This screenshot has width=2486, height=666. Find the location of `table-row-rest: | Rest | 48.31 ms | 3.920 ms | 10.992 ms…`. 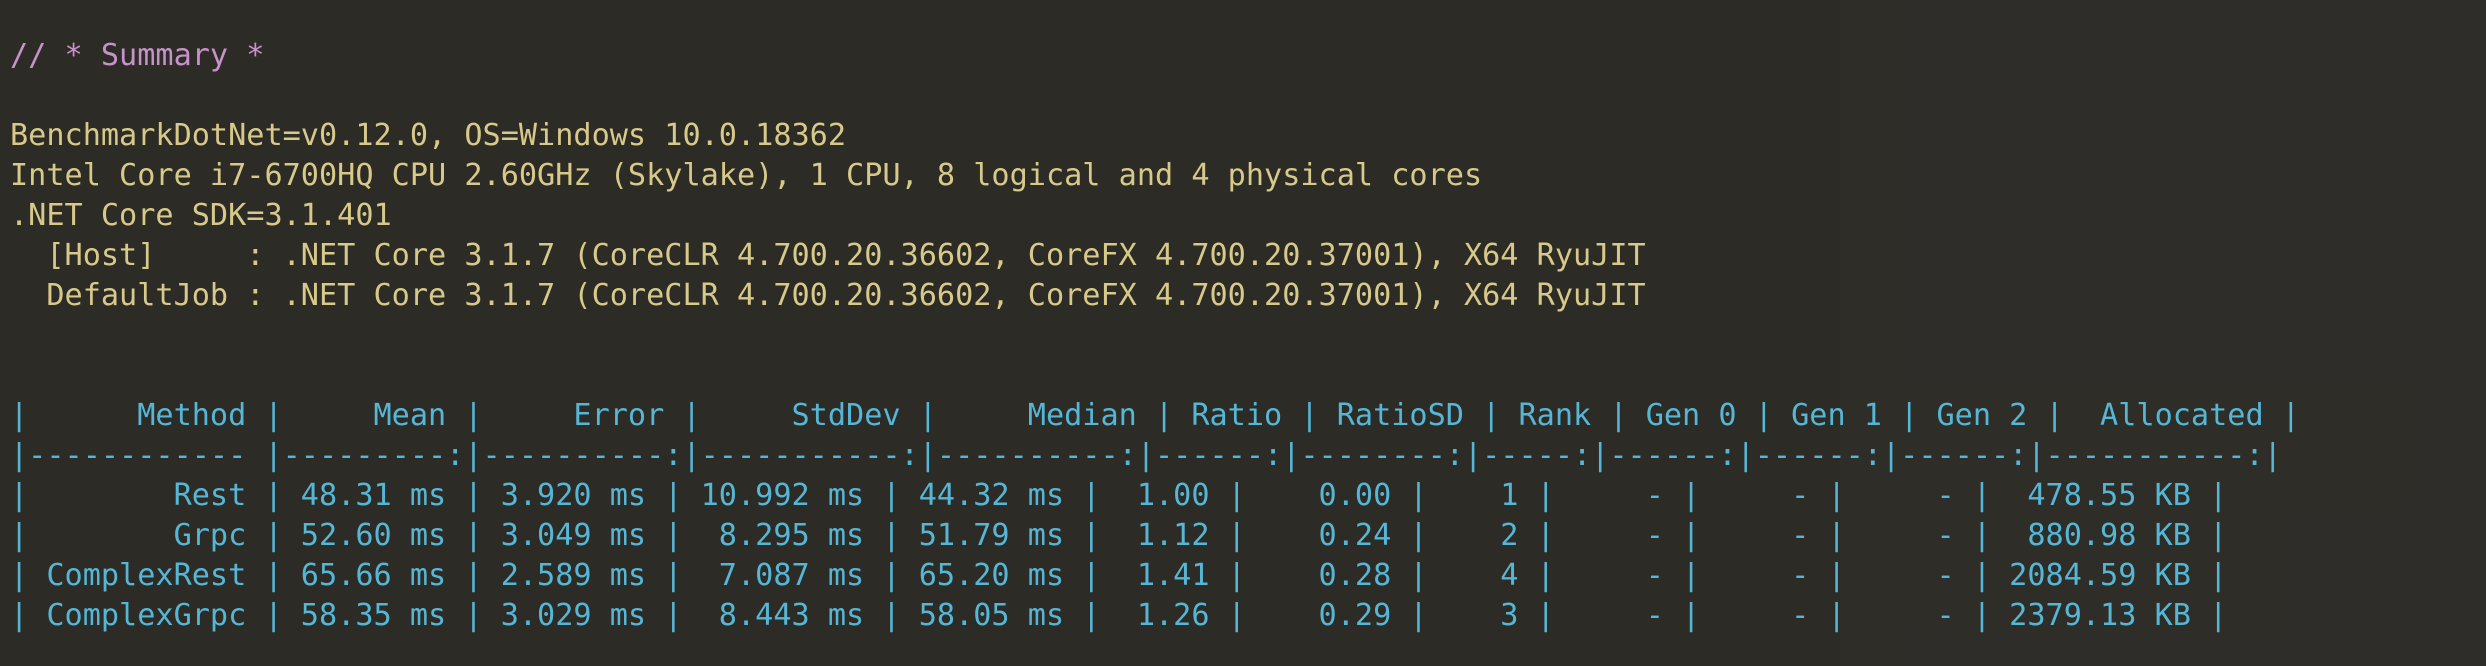

table-row-rest: | Rest | 48.31 ms | 3.920 ms | 10.992 ms… is located at coordinates (1119, 495).